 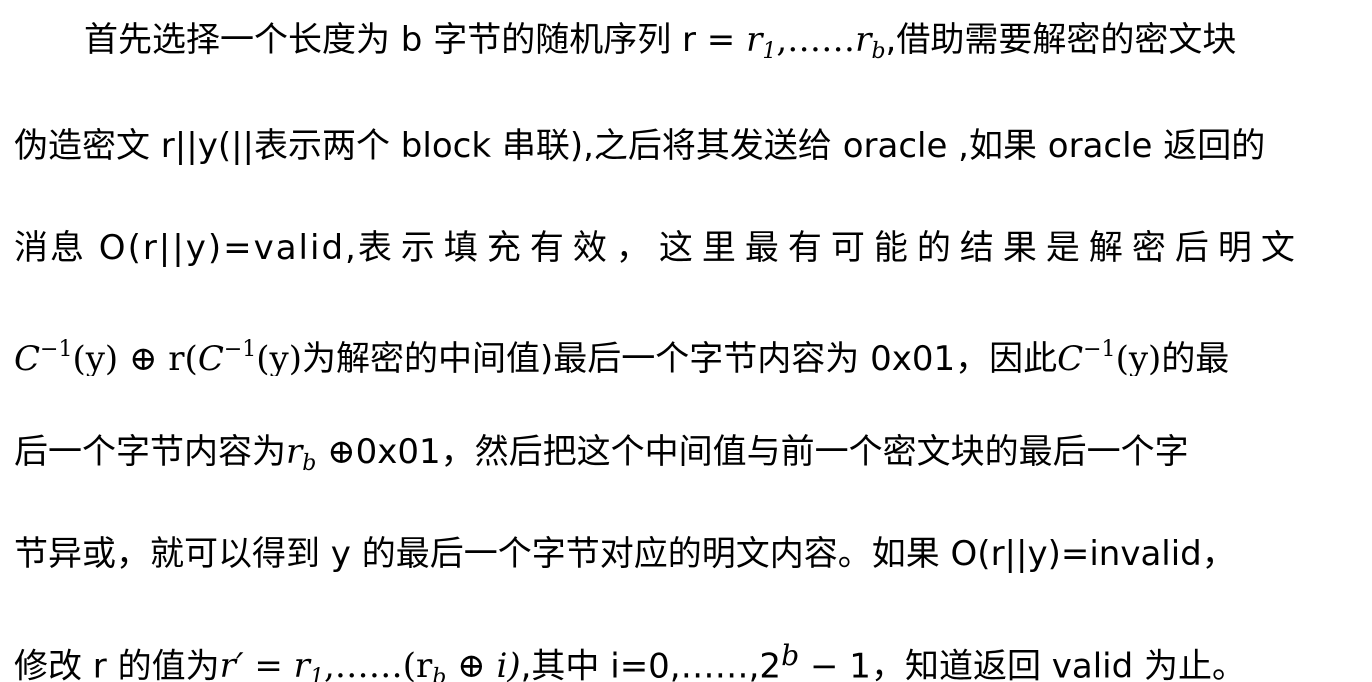 I want to click on math-sequence-r: r1,……rb, so click(x=816, y=42).